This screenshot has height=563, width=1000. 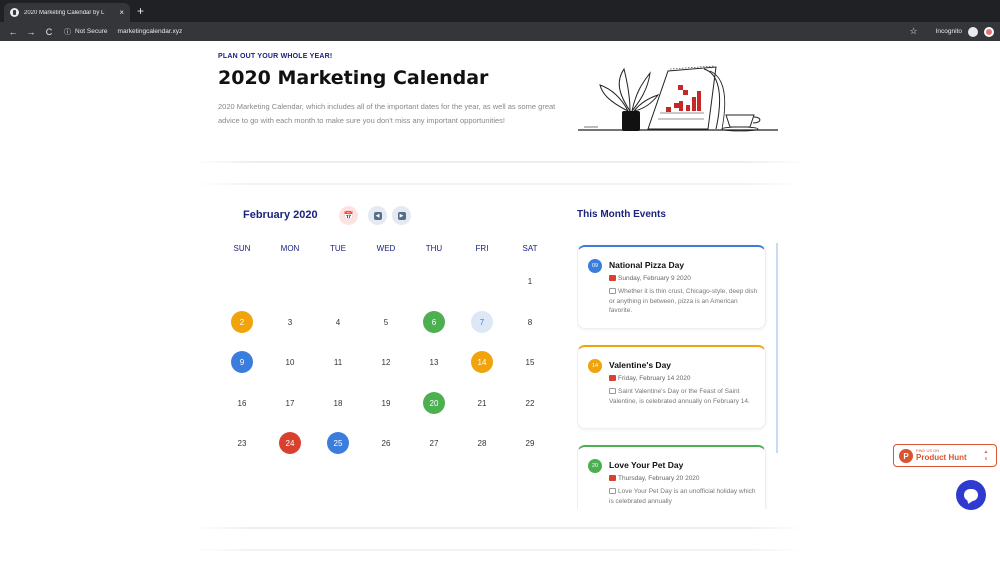 I want to click on calendar-day: 3, so click(x=290, y=322).